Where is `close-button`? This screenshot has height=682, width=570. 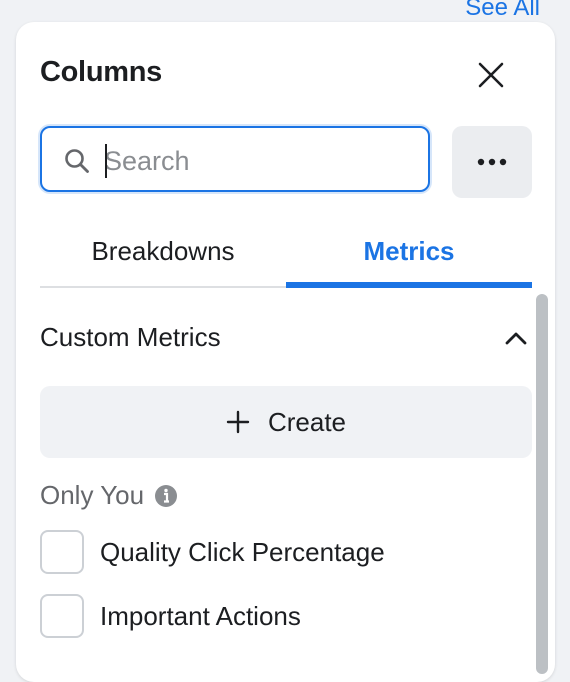 close-button is located at coordinates (491, 75).